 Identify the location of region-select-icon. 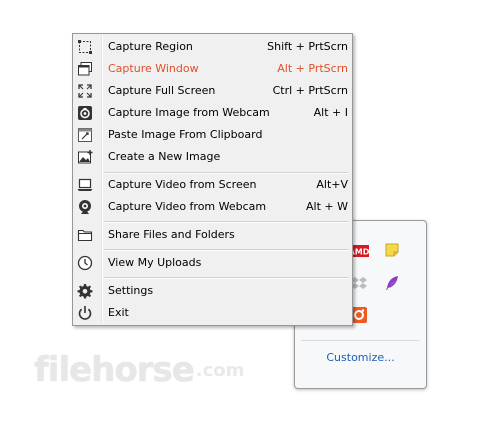
(85, 47).